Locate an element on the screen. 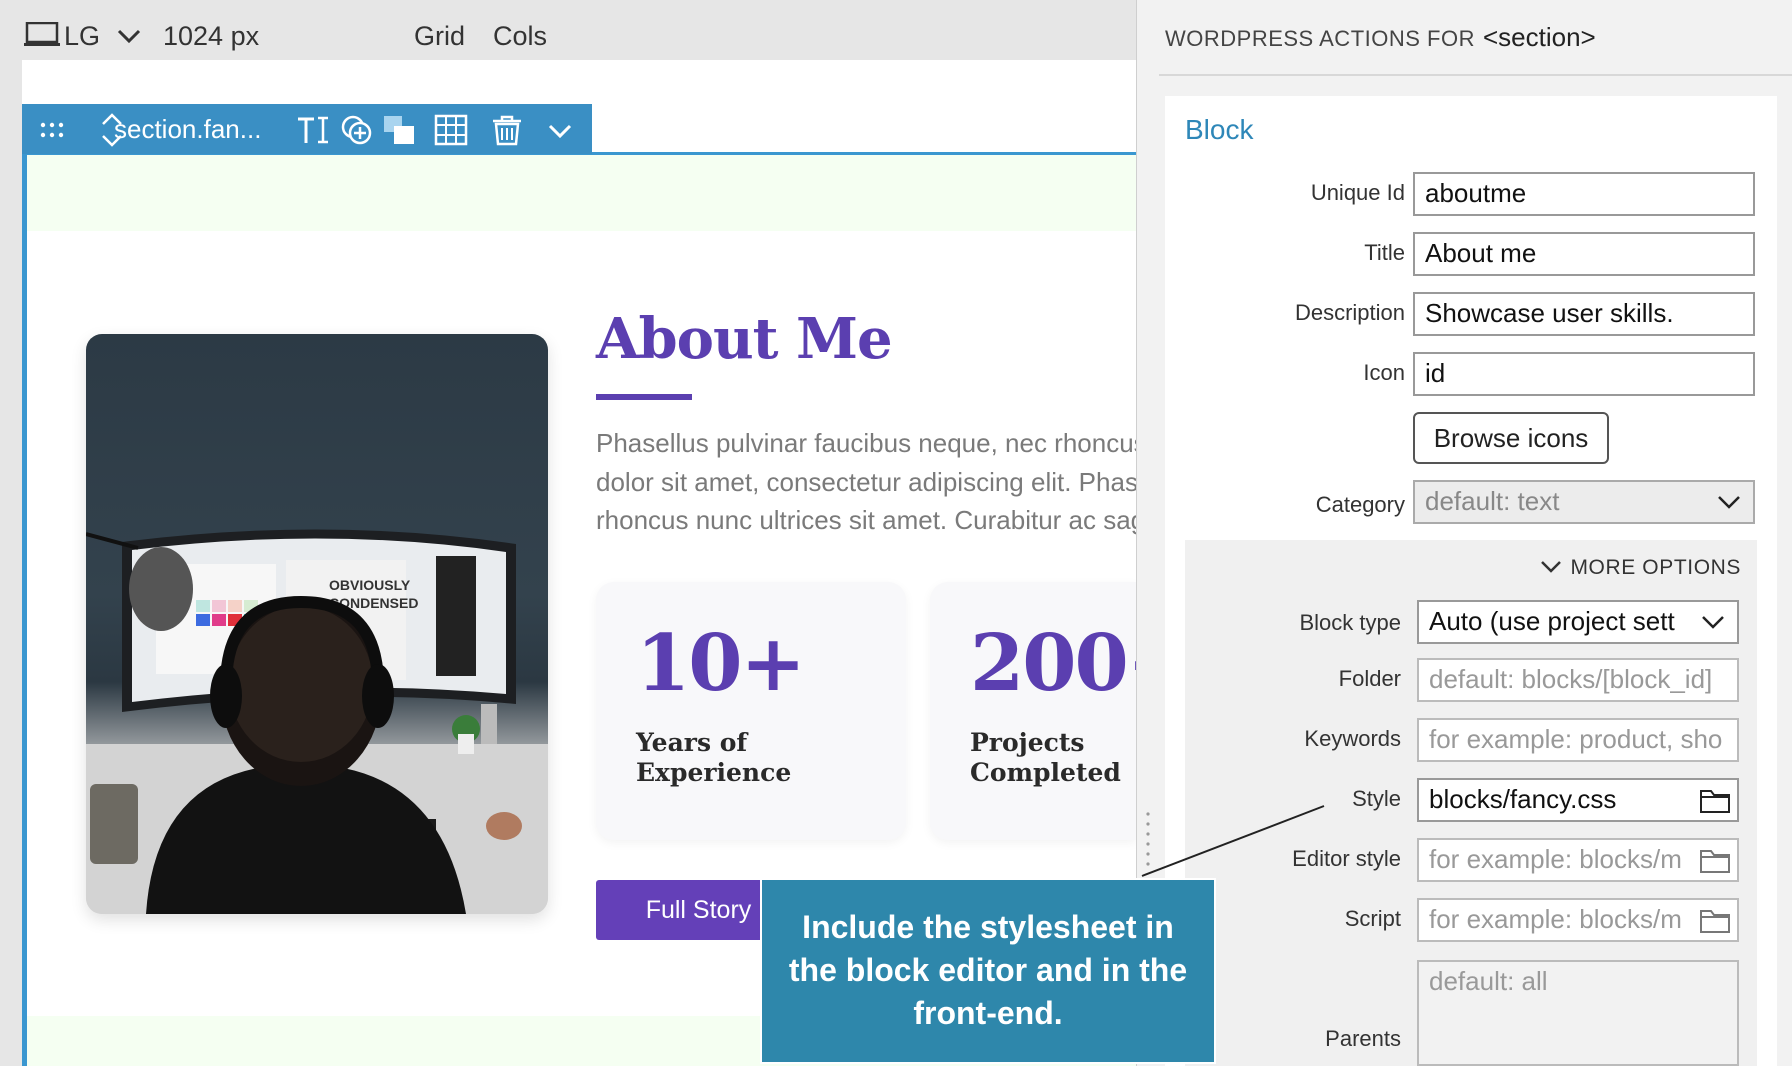 The width and height of the screenshot is (1792, 1066). icon-input: id is located at coordinates (1584, 374).